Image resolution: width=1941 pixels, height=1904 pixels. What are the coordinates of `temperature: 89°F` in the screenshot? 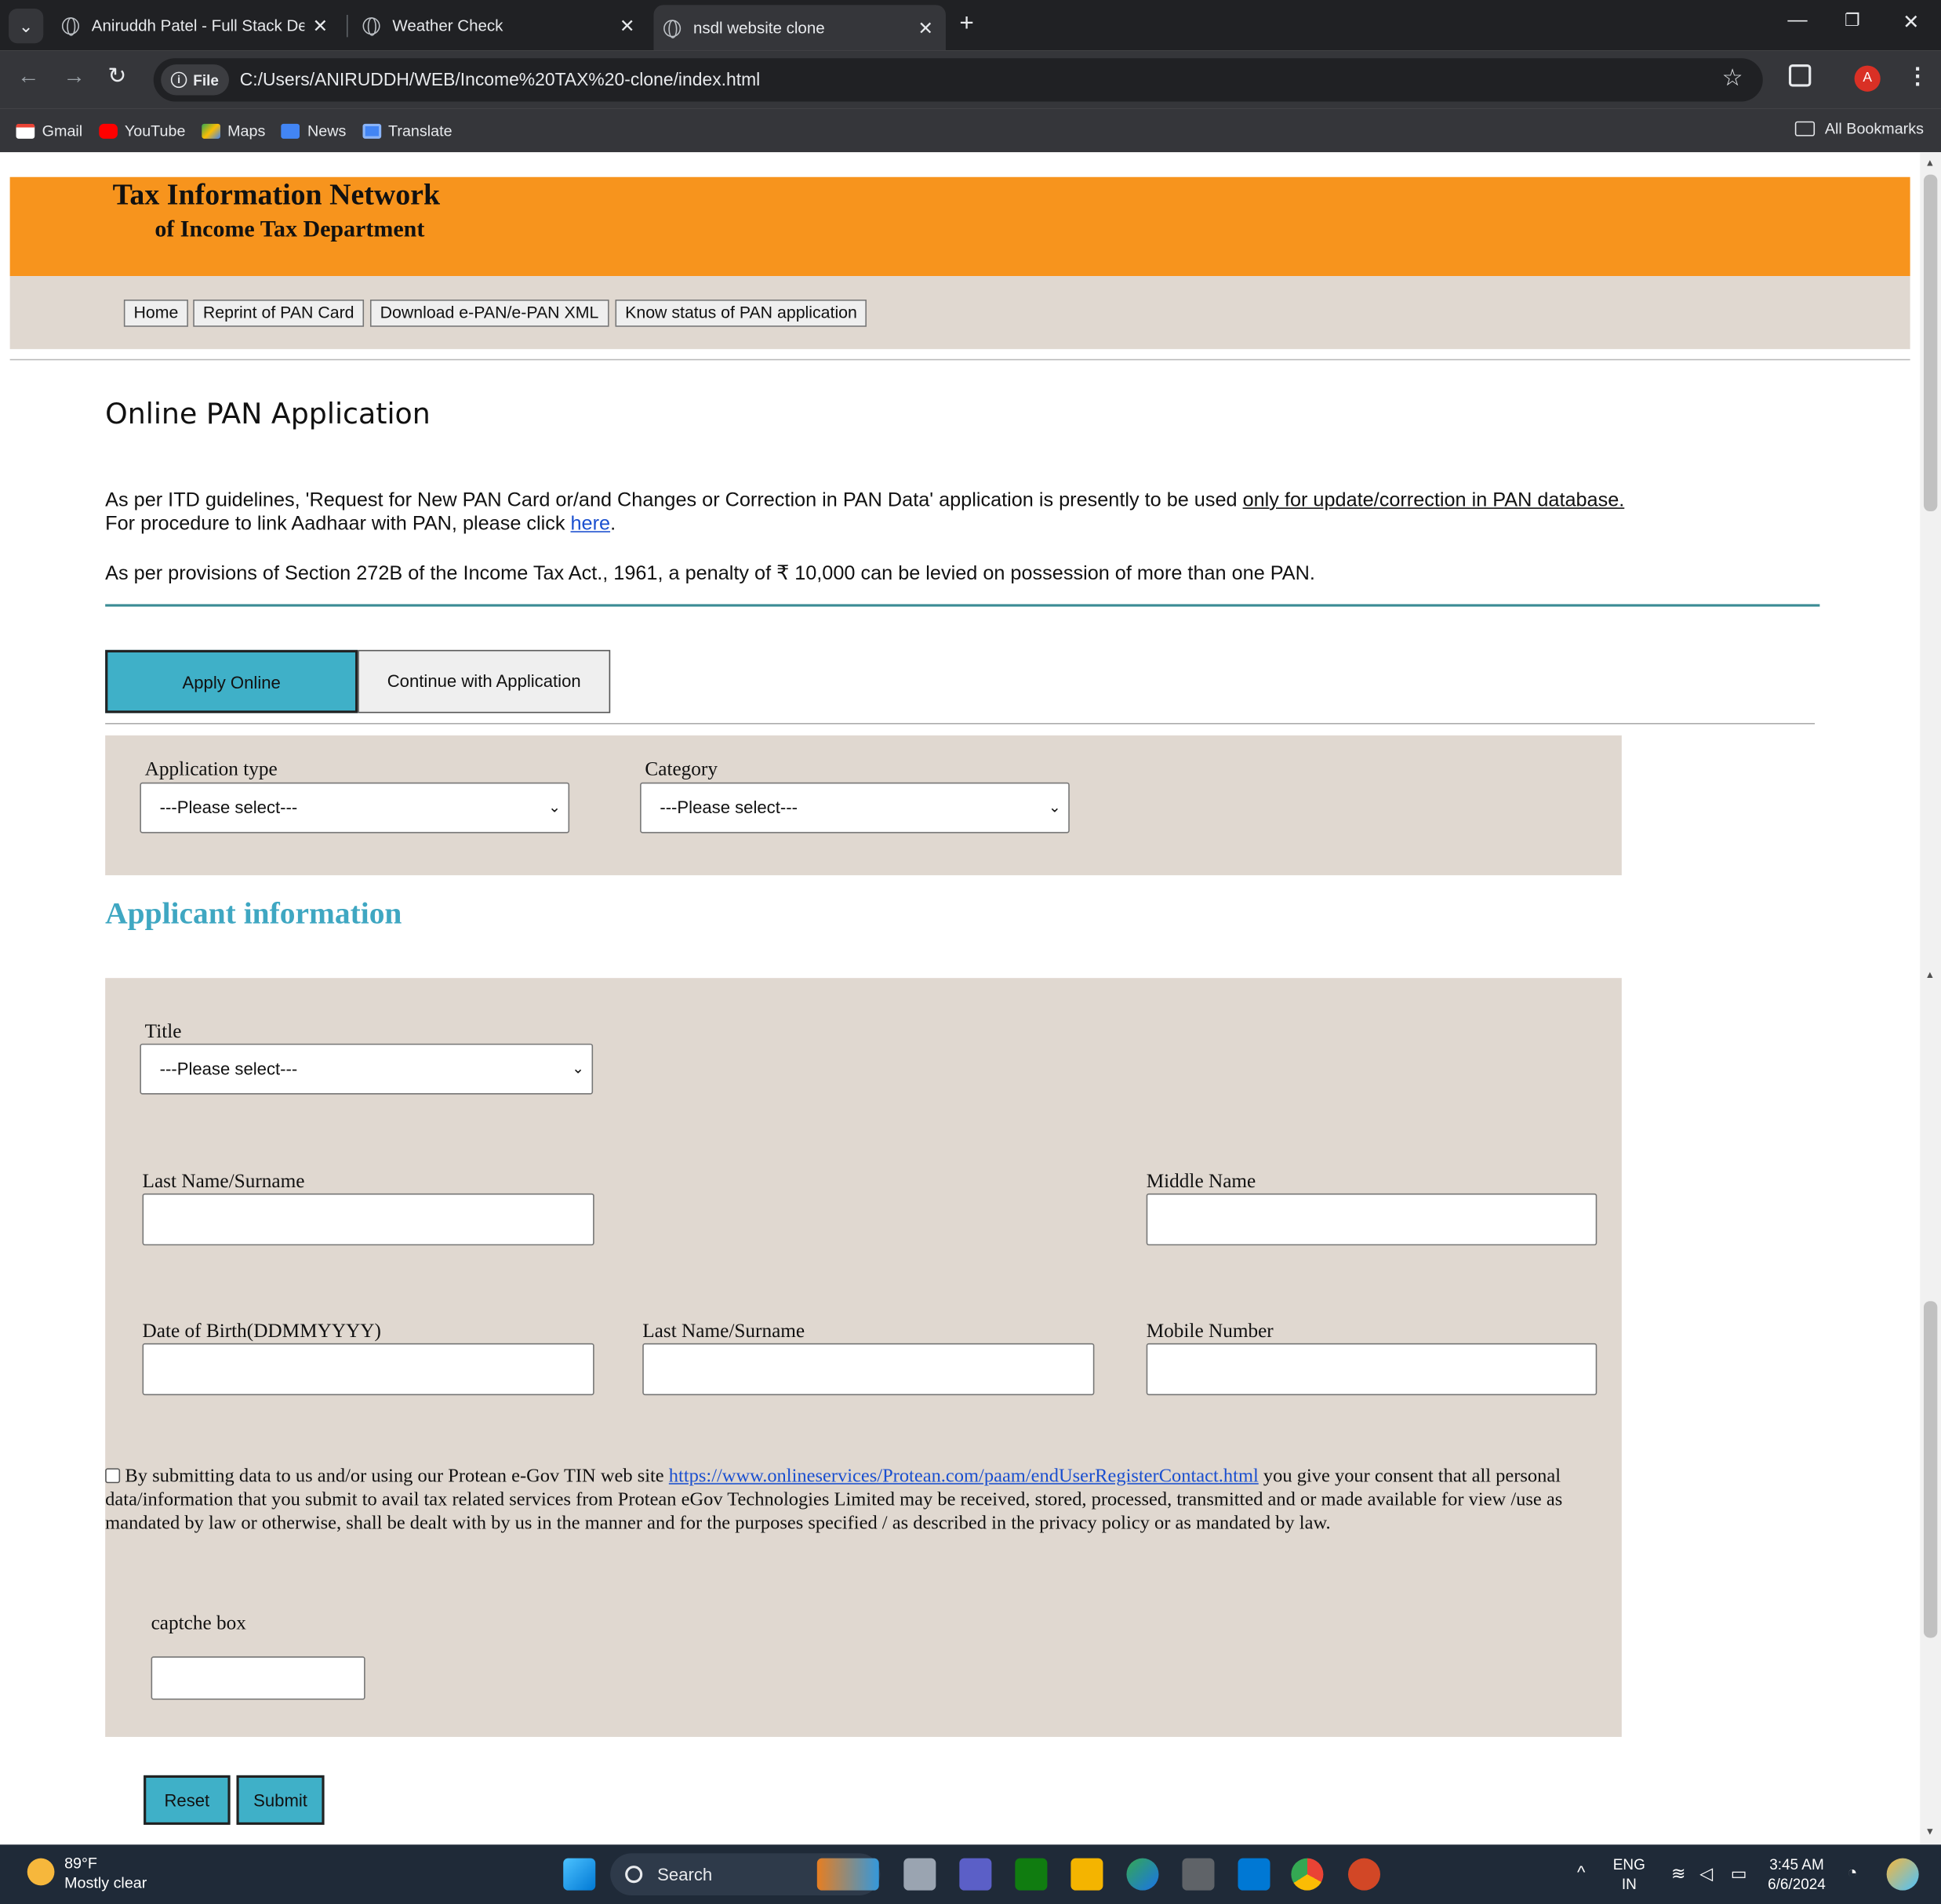 It's located at (80, 1863).